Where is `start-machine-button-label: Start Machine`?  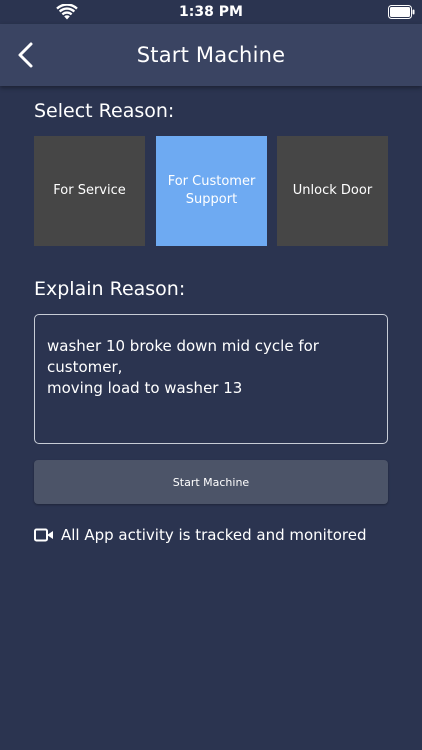
start-machine-button-label: Start Machine is located at coordinates (211, 482).